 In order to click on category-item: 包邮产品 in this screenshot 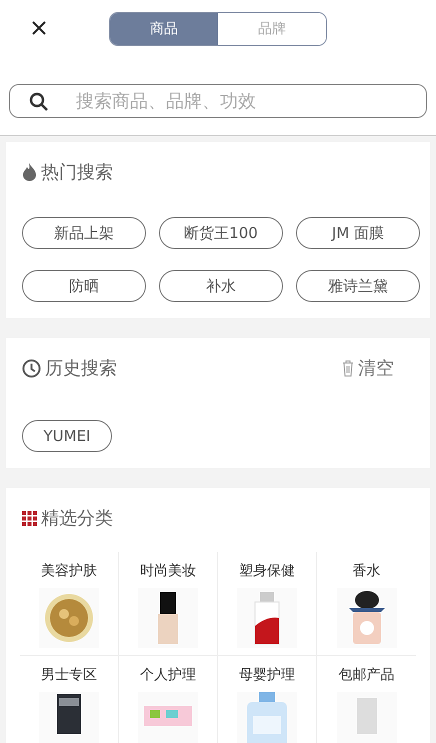, I will do `click(366, 699)`.